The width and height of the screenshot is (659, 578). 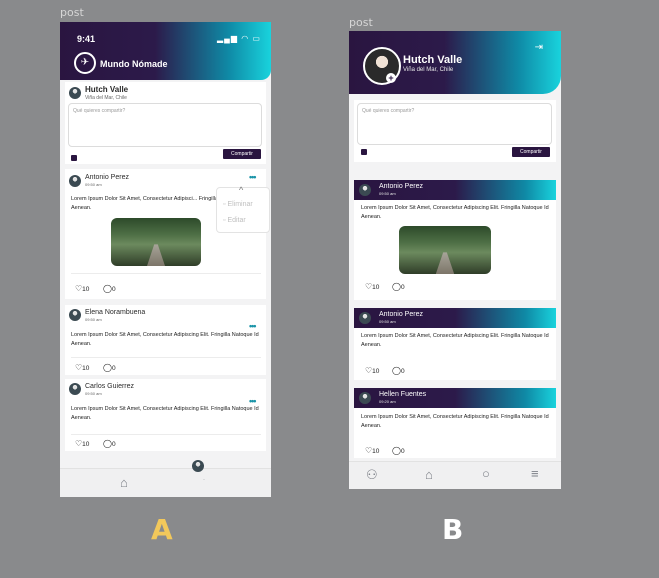 I want to click on bottom-nav: ⌂ ·, so click(x=165, y=482).